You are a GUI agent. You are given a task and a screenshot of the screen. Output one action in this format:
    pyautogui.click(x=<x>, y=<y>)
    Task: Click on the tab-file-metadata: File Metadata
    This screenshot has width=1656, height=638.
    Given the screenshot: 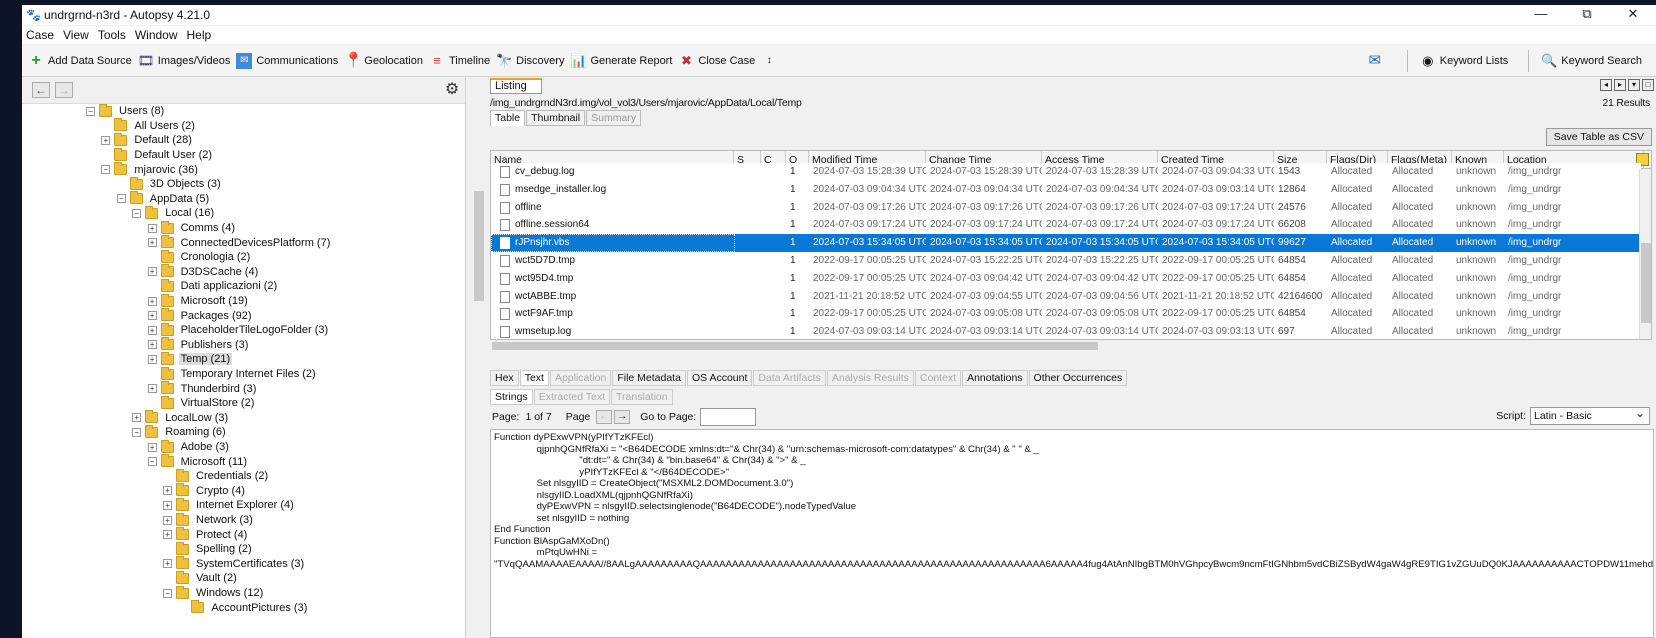 What is the action you would take?
    pyautogui.click(x=649, y=378)
    